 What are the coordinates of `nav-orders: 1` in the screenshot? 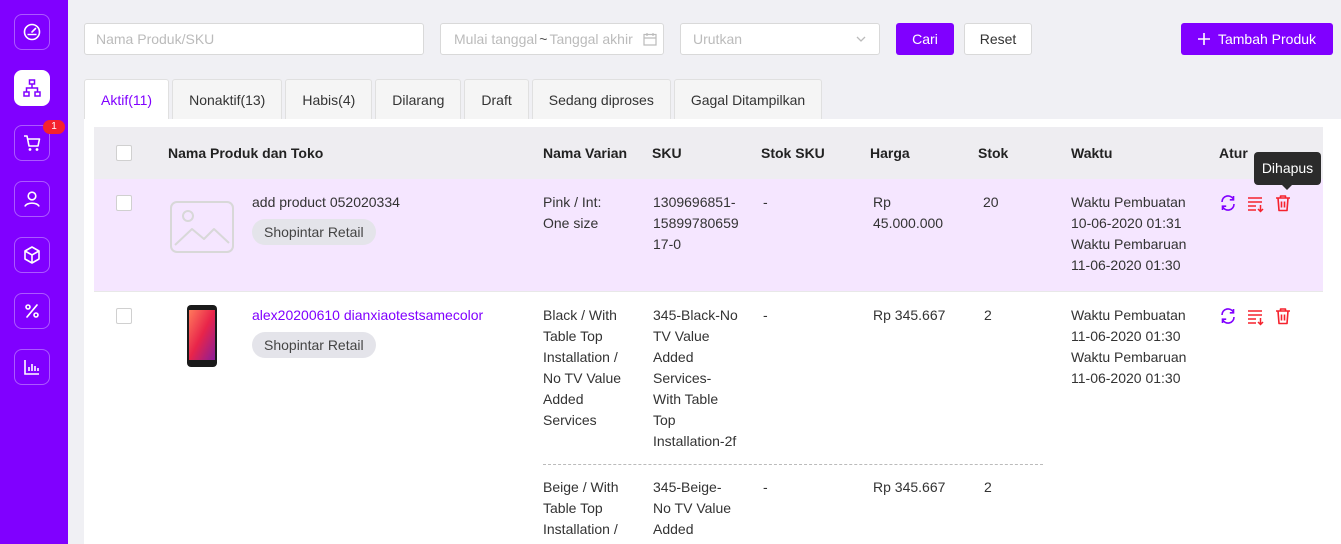 It's located at (39, 140).